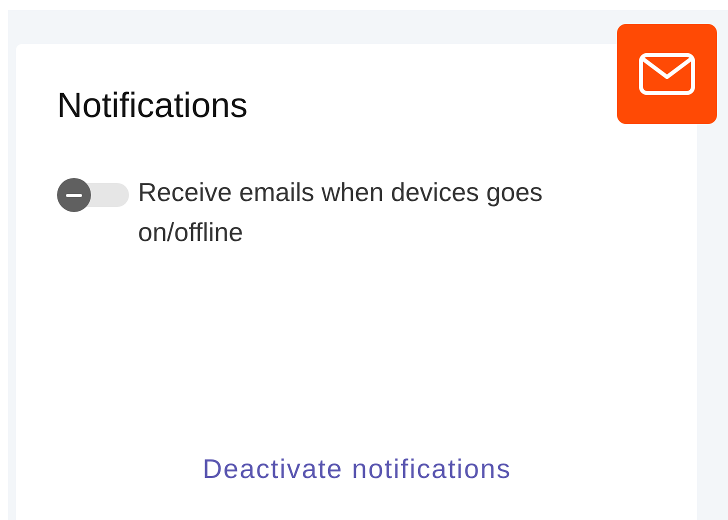  What do you see at coordinates (357, 469) in the screenshot?
I see `deactivate-link: Deactivate notifications` at bounding box center [357, 469].